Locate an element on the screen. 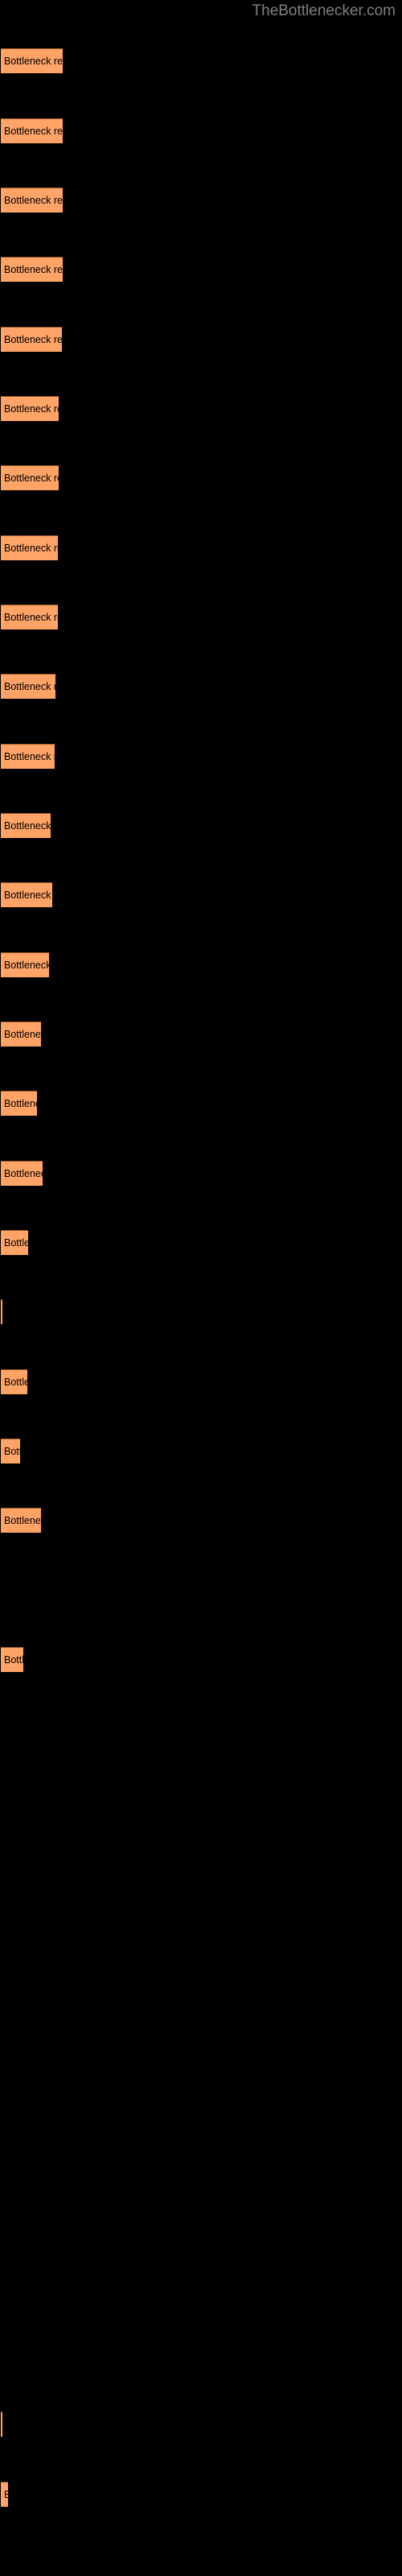 The image size is (402, 2576). bar-25: Bottleneck result is located at coordinates (4, 2494).